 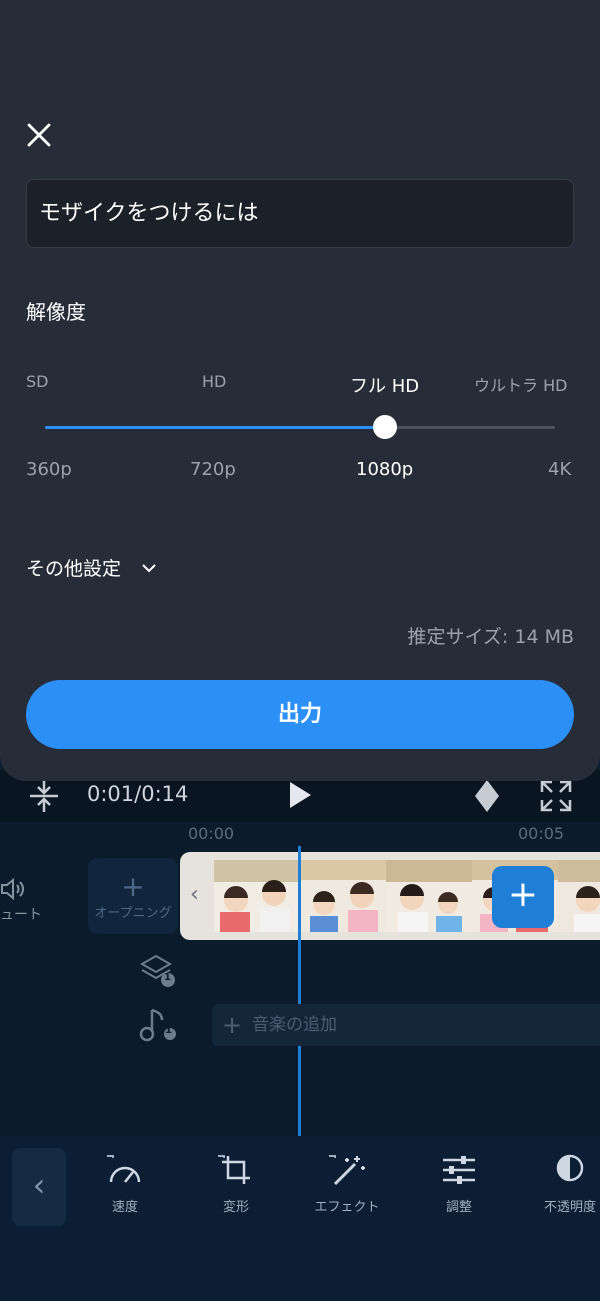 I want to click on fullscreen-icon, so click(x=556, y=796).